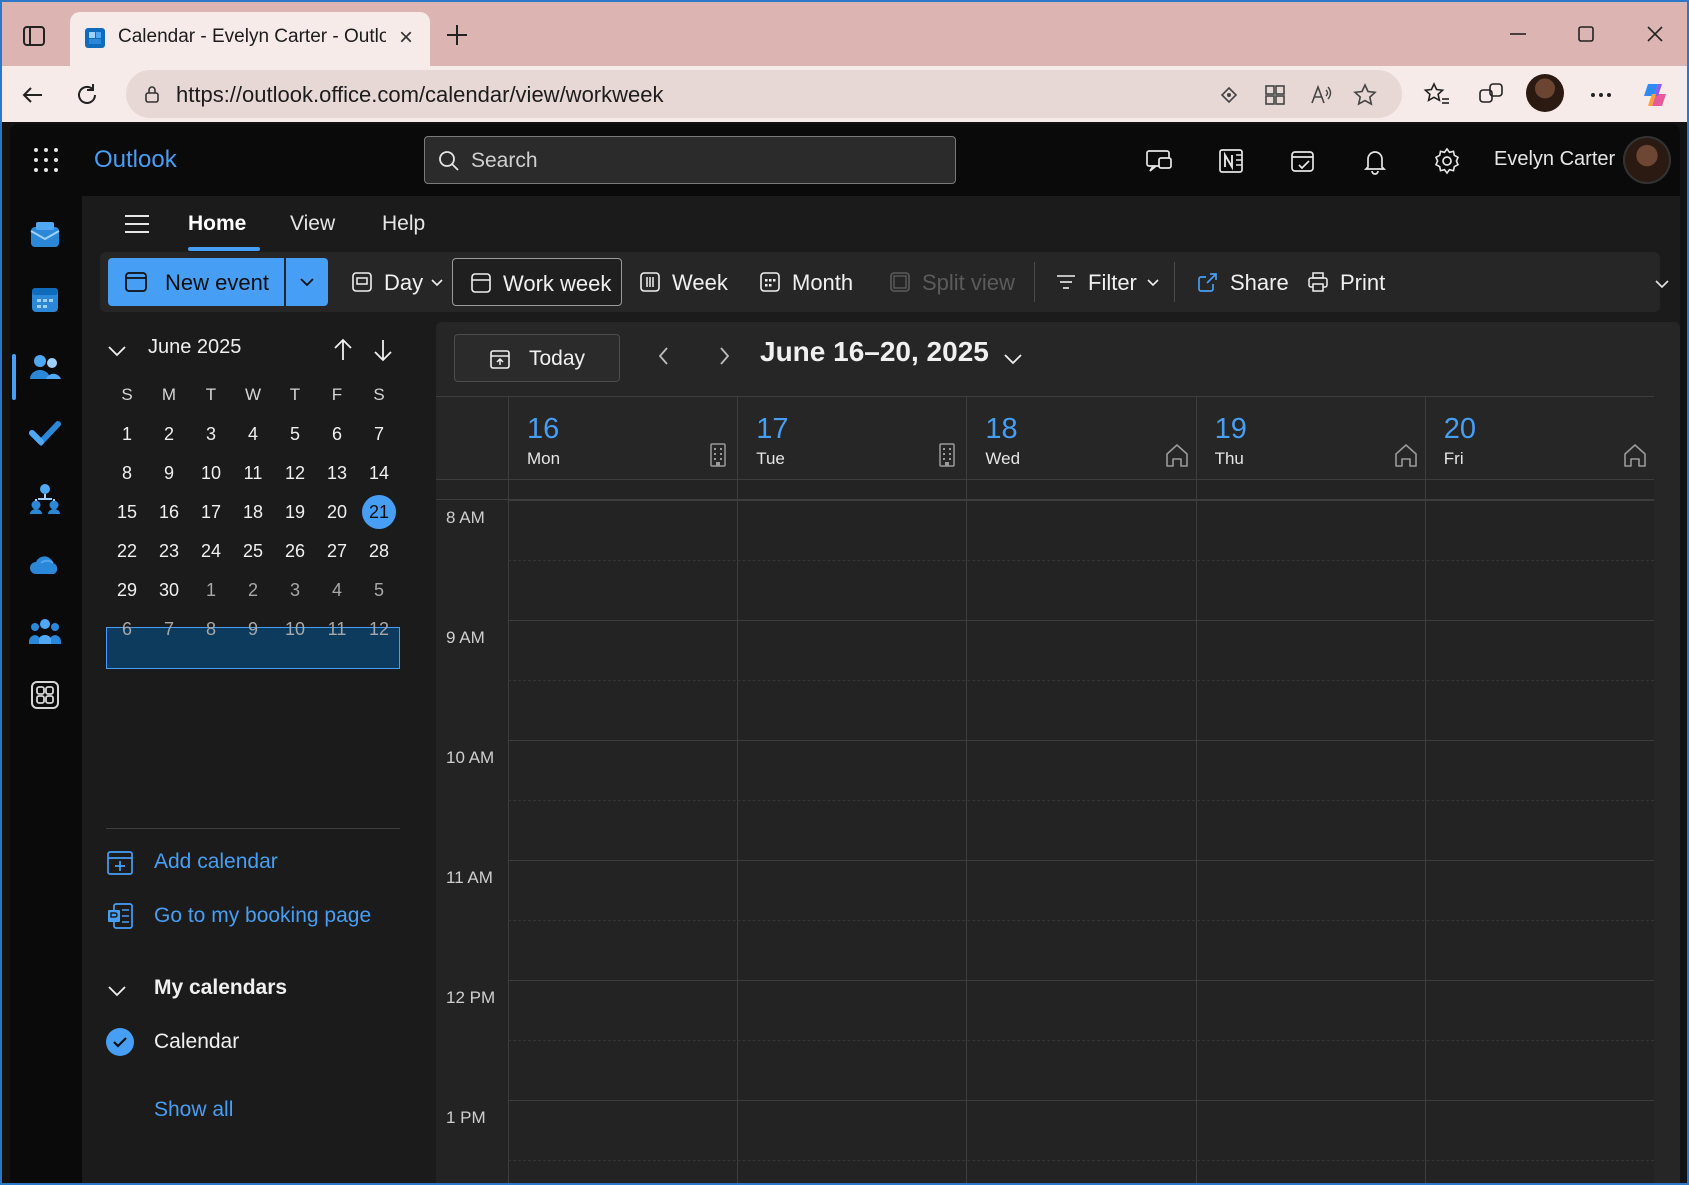  What do you see at coordinates (1310, 438) in the screenshot?
I see `day-column-header: 19 Thu` at bounding box center [1310, 438].